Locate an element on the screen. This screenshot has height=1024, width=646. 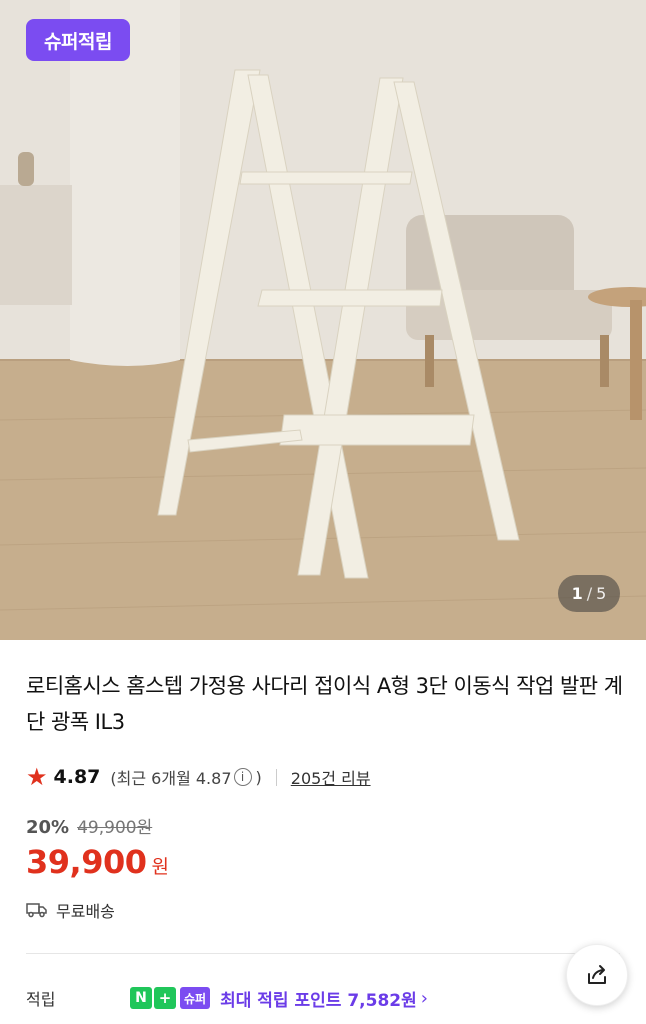
points-row: 적립 N + 슈퍼 최대 적립 포인트 7,582원 › is located at coordinates (323, 998).